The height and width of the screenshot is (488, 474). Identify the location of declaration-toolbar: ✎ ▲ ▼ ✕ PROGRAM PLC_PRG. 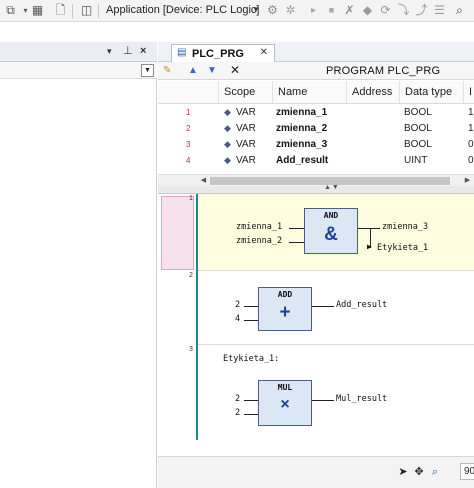
(316, 71).